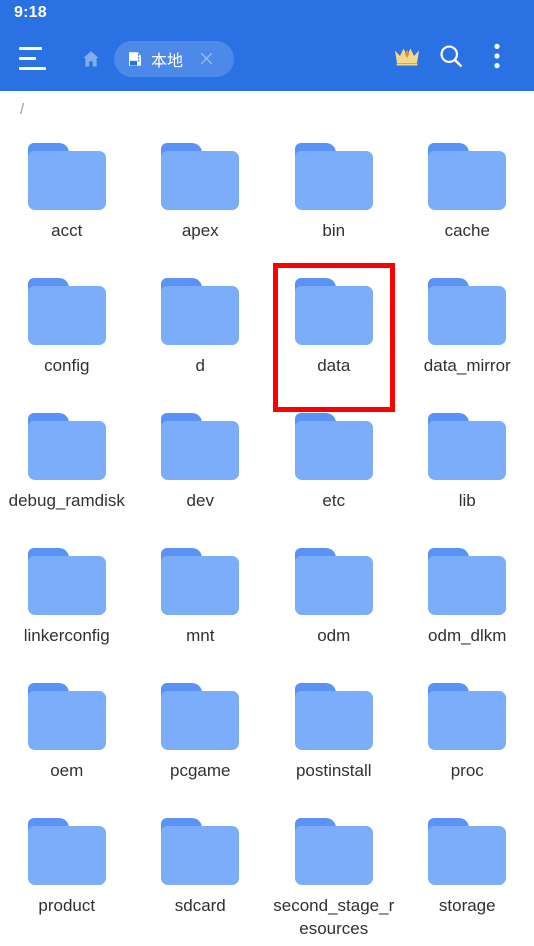 The width and height of the screenshot is (534, 946). I want to click on file-grid-item-label: config, so click(67, 365).